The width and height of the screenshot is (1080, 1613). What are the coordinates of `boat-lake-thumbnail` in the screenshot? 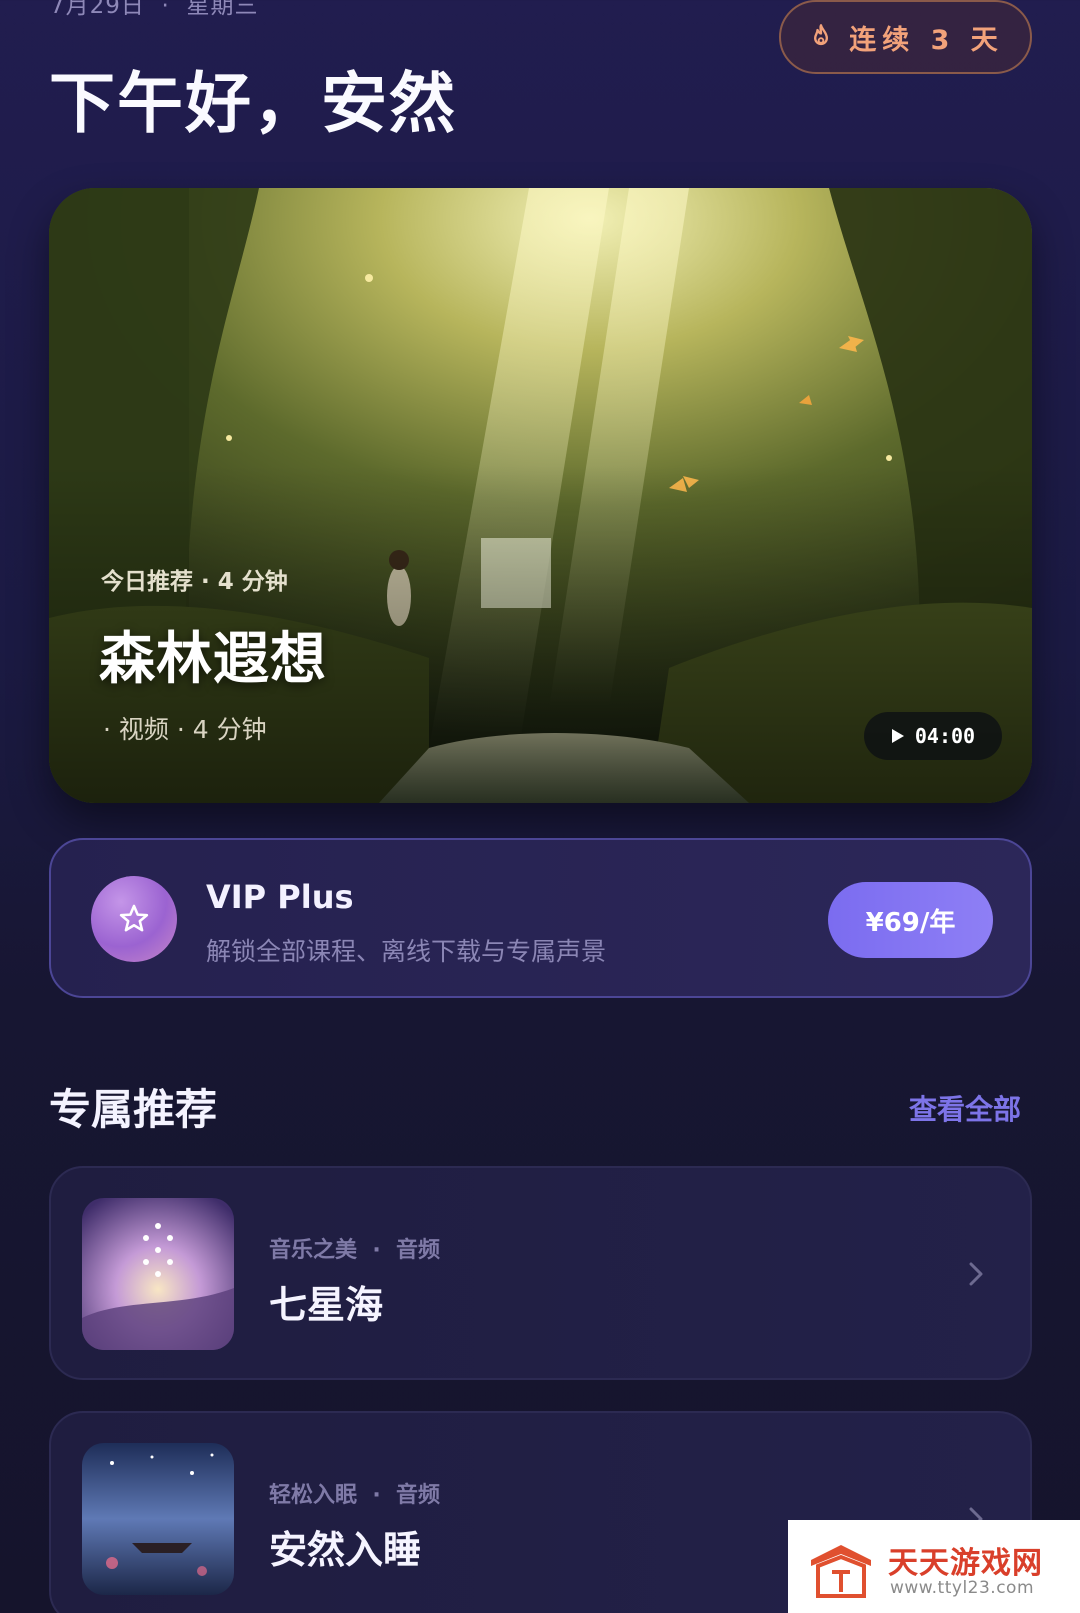 It's located at (158, 1519).